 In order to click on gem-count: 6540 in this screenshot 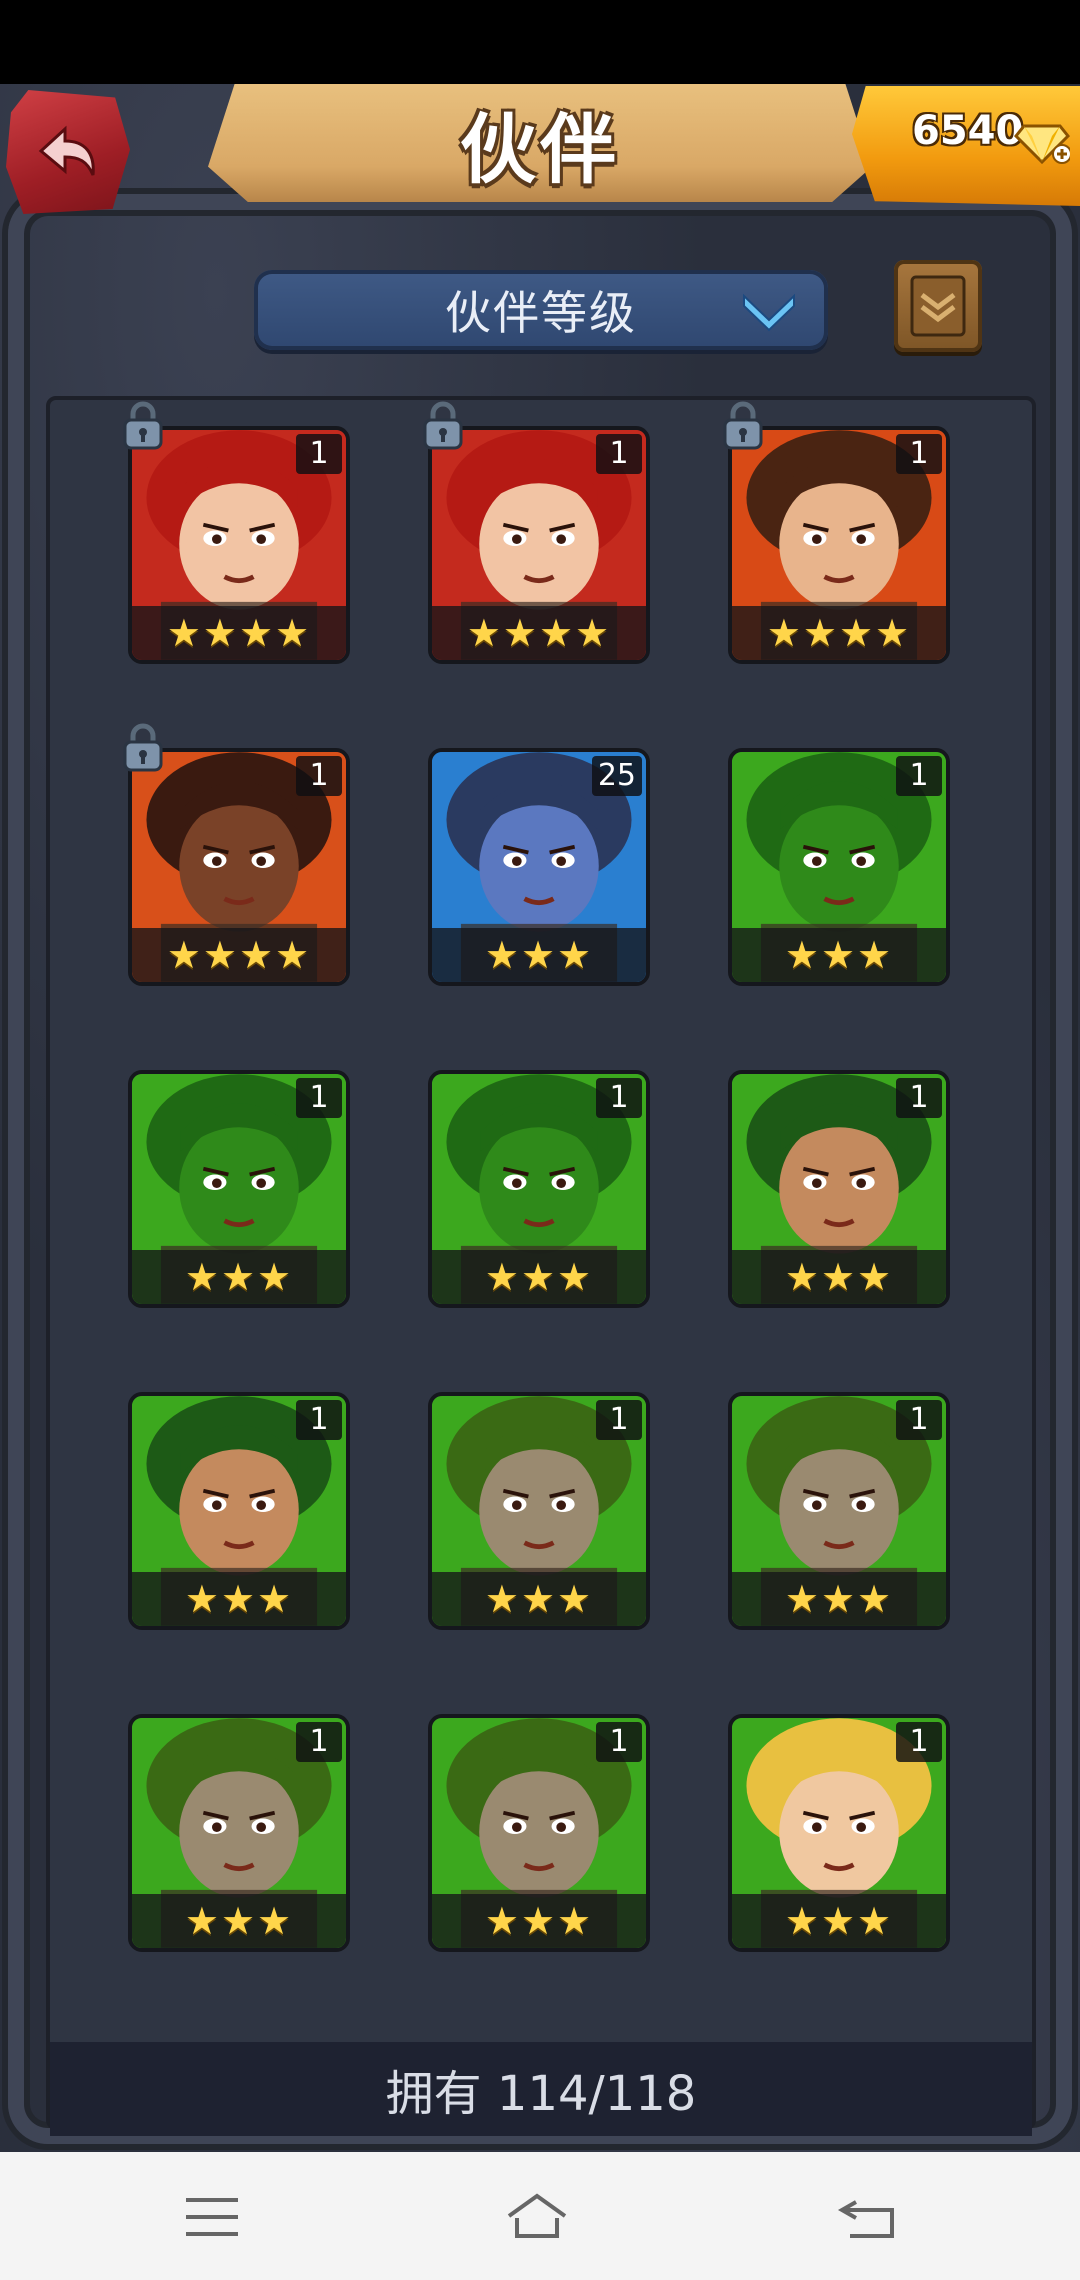, I will do `click(968, 131)`.